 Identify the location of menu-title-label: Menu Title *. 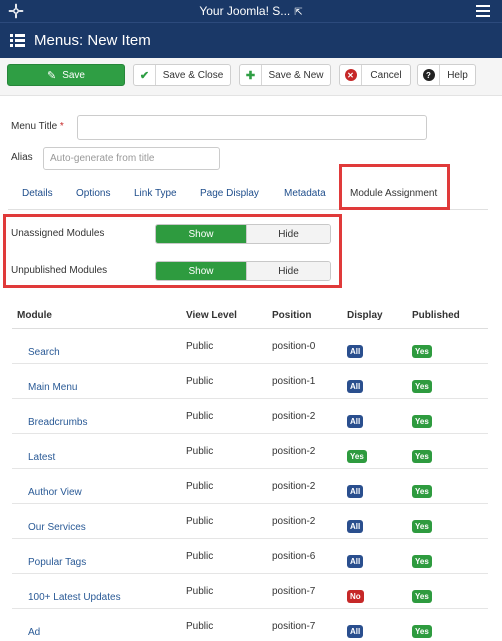
(37, 126).